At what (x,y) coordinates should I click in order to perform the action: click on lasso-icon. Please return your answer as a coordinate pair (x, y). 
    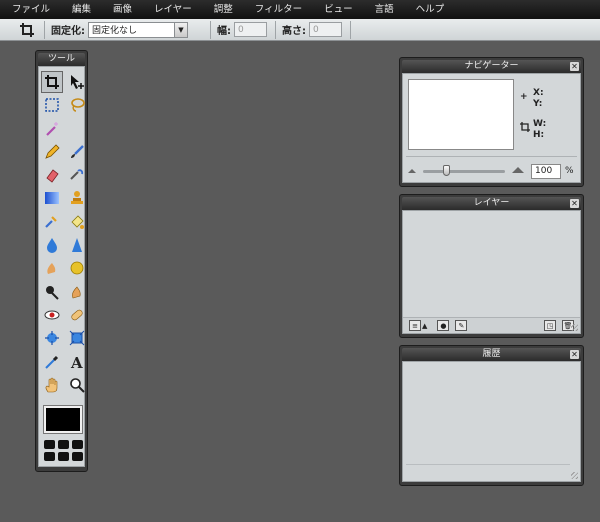
    Looking at the image, I should click on (77, 105).